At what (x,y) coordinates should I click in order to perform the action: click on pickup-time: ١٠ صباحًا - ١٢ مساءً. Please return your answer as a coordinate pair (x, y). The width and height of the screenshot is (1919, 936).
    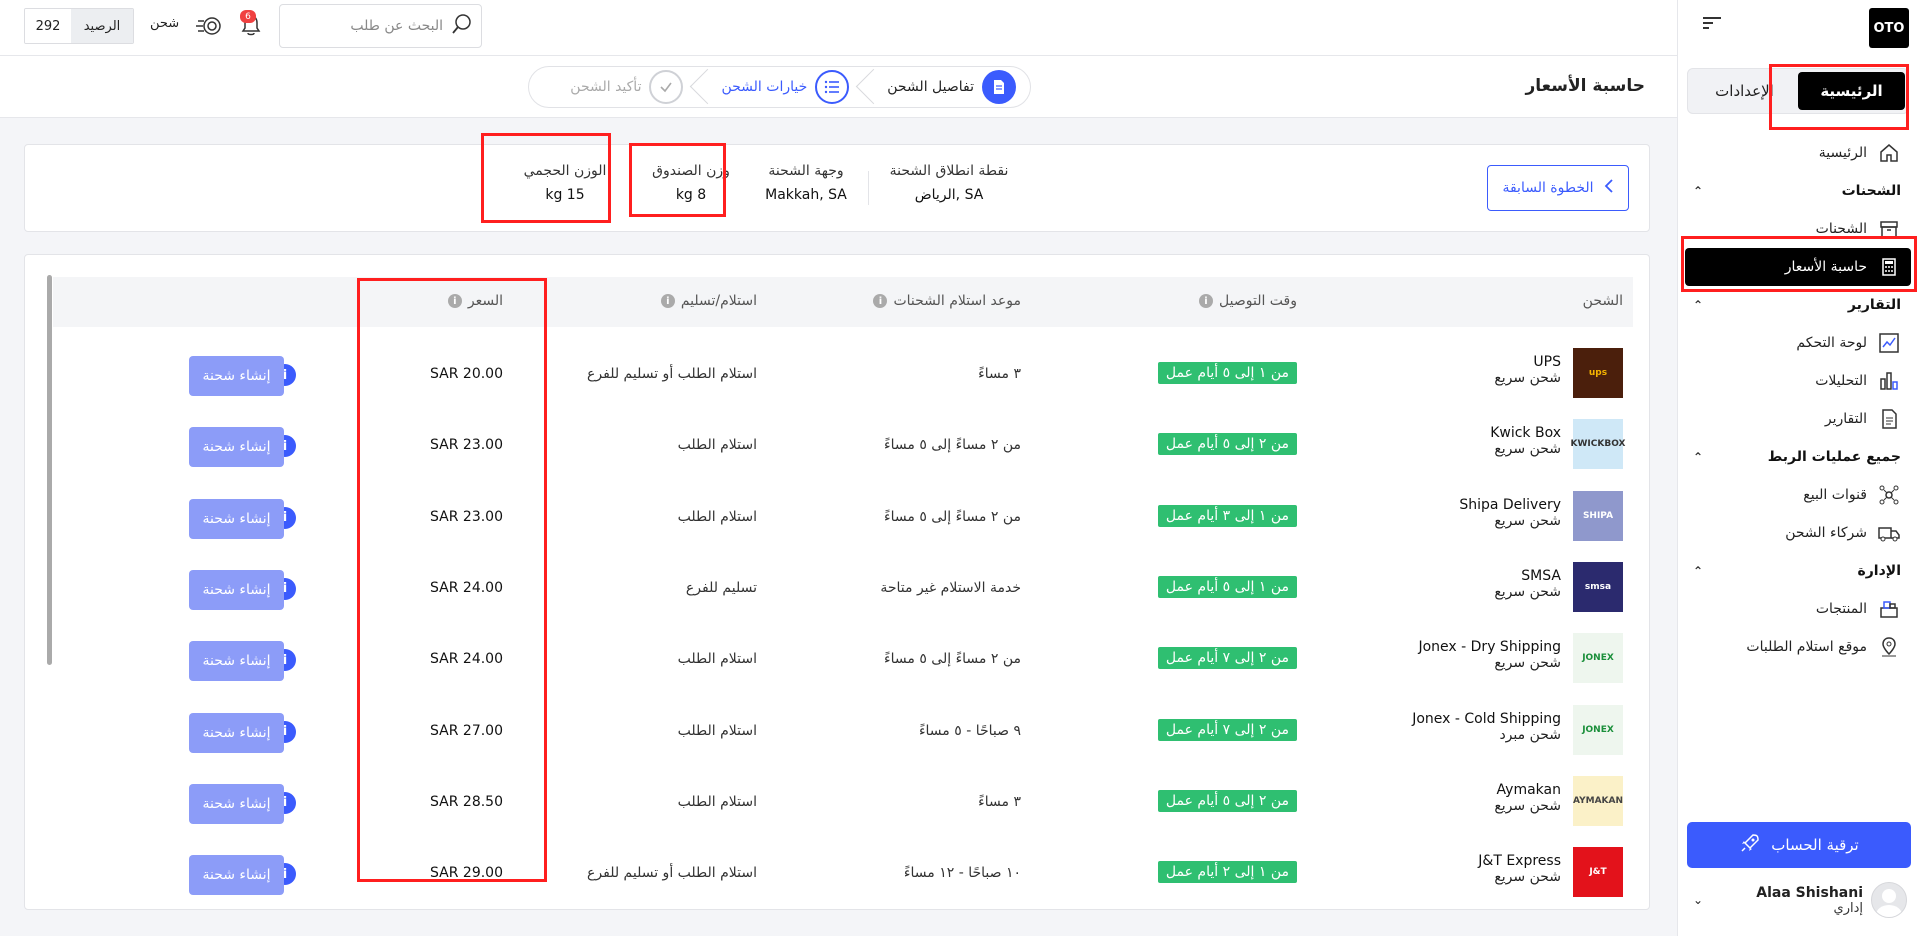
    Looking at the image, I should click on (962, 873).